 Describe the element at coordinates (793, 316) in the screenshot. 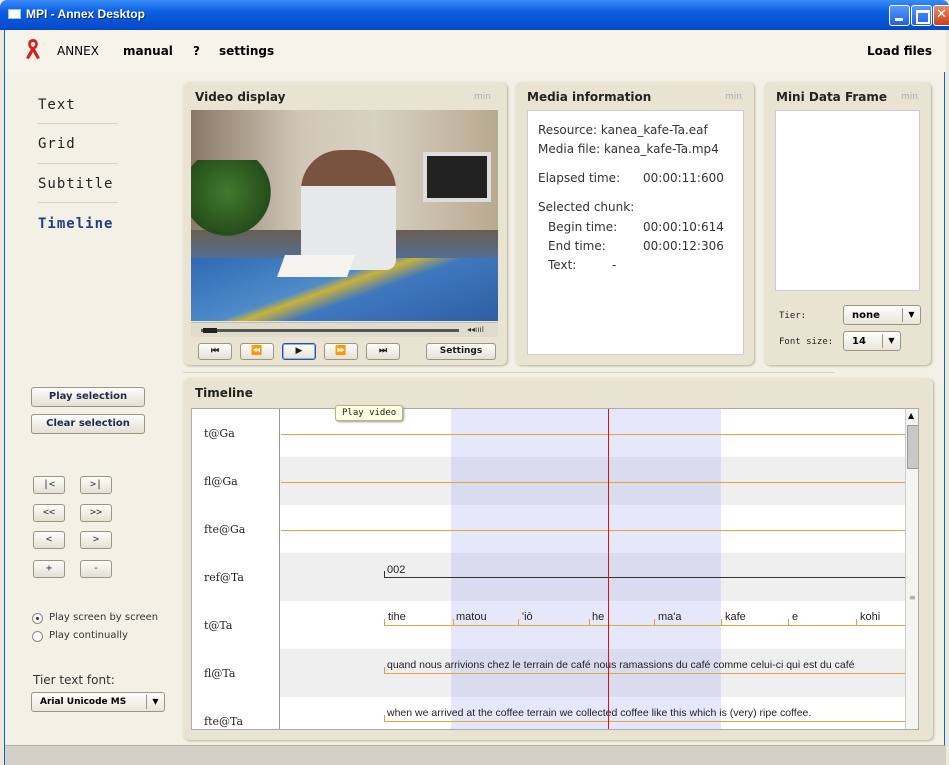

I see `tier-label: Tier:` at that location.